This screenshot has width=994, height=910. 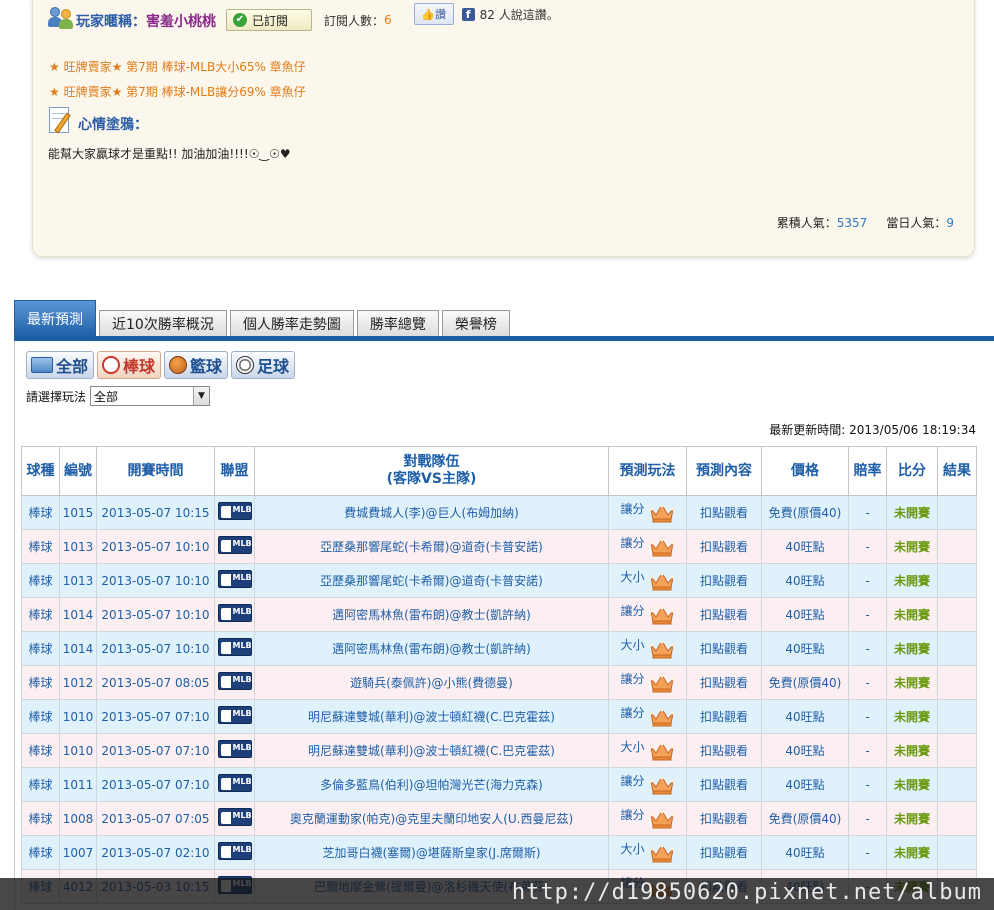 What do you see at coordinates (111, 365) in the screenshot?
I see `baseball-icon` at bounding box center [111, 365].